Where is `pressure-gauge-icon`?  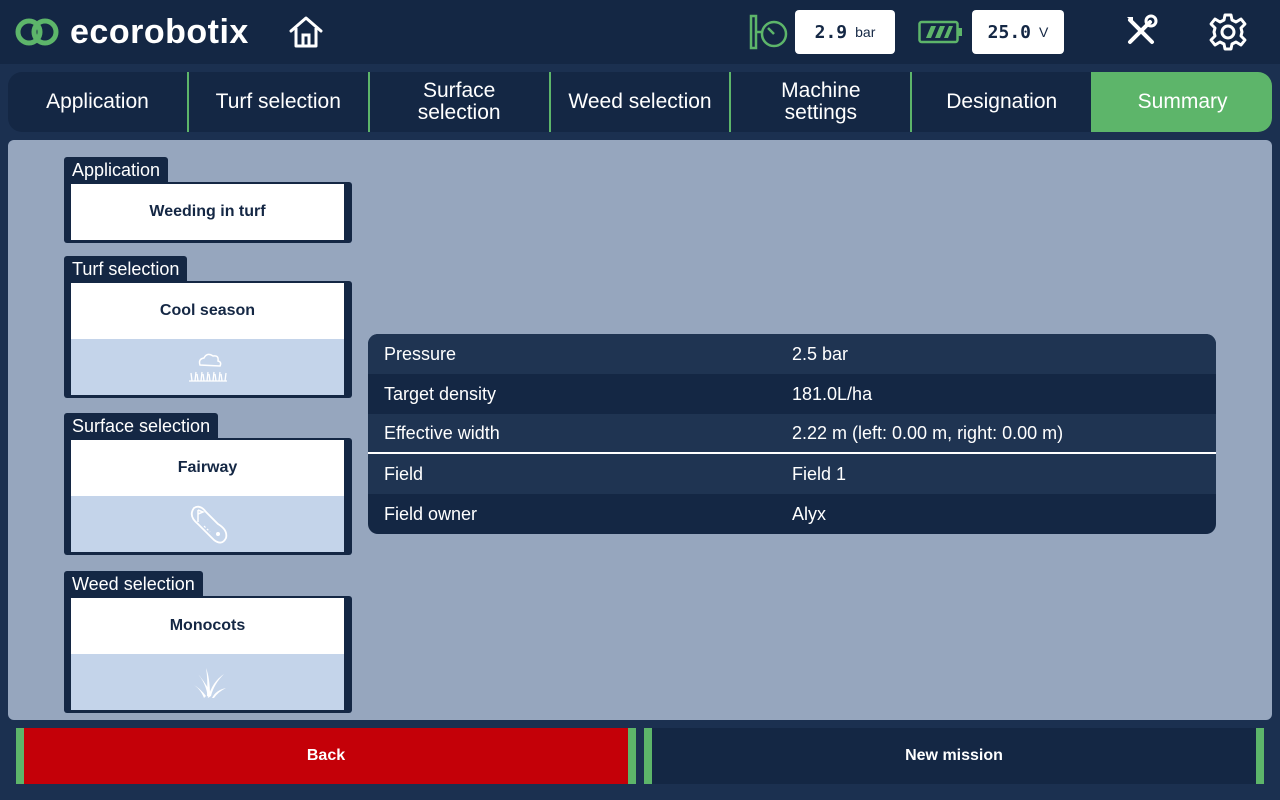
pressure-gauge-icon is located at coordinates (768, 32).